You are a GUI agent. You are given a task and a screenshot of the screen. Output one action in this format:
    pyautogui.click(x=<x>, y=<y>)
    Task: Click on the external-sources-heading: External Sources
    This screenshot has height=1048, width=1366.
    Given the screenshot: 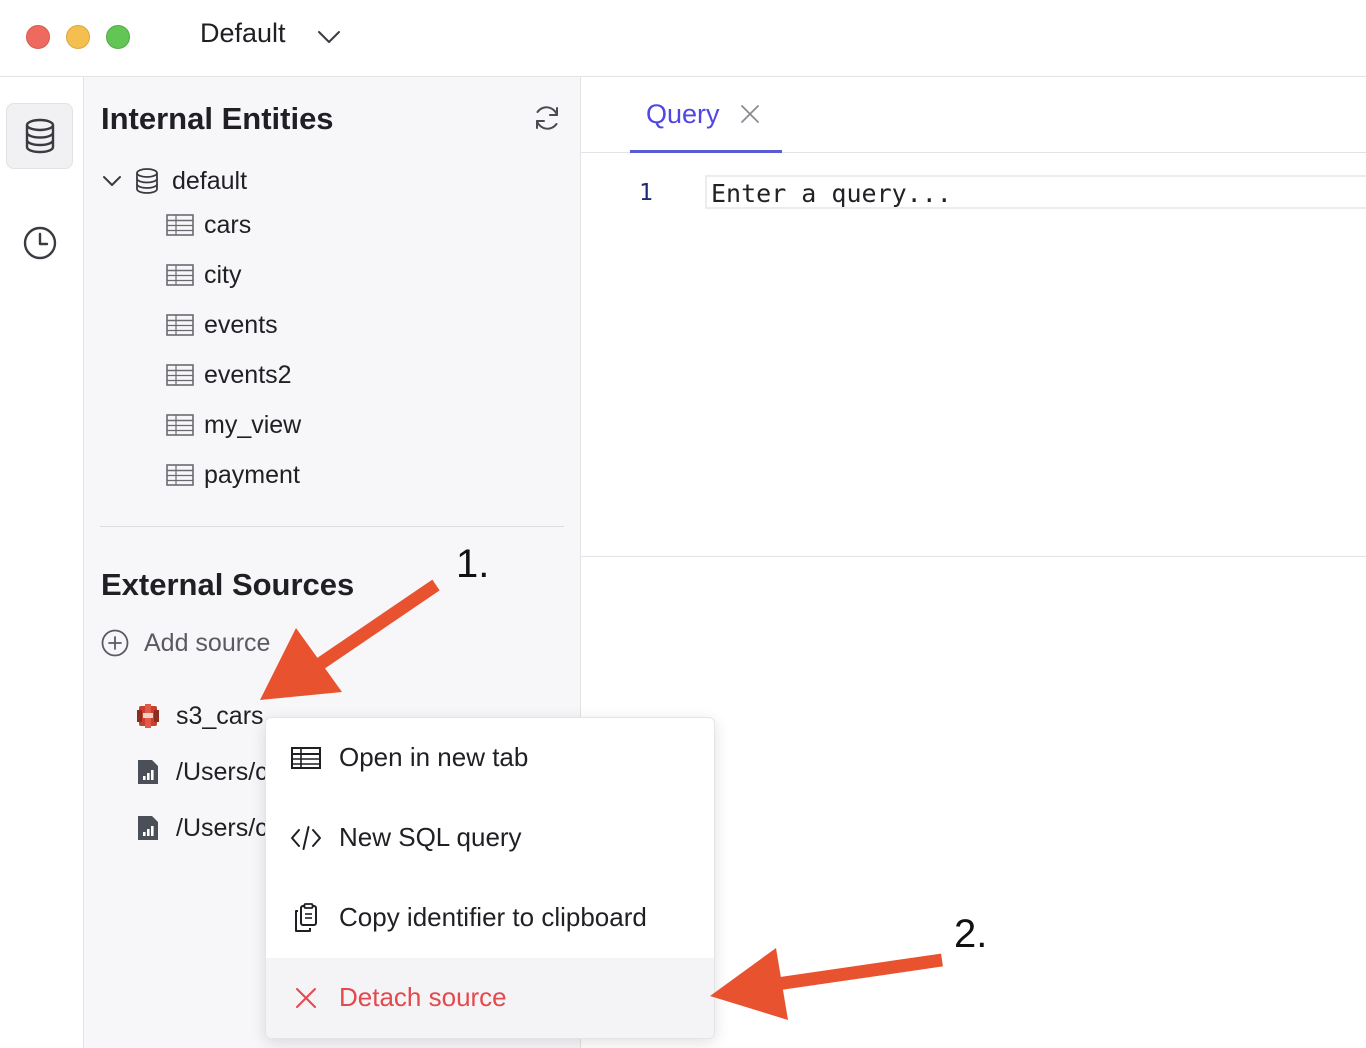 What is the action you would take?
    pyautogui.click(x=228, y=584)
    